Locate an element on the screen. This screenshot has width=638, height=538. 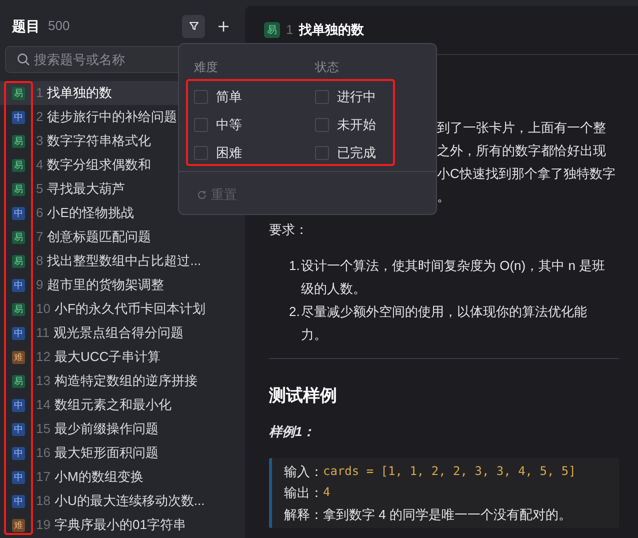
description-text: 到了一张卡片，上面有一个整 is located at coordinates (522, 128).